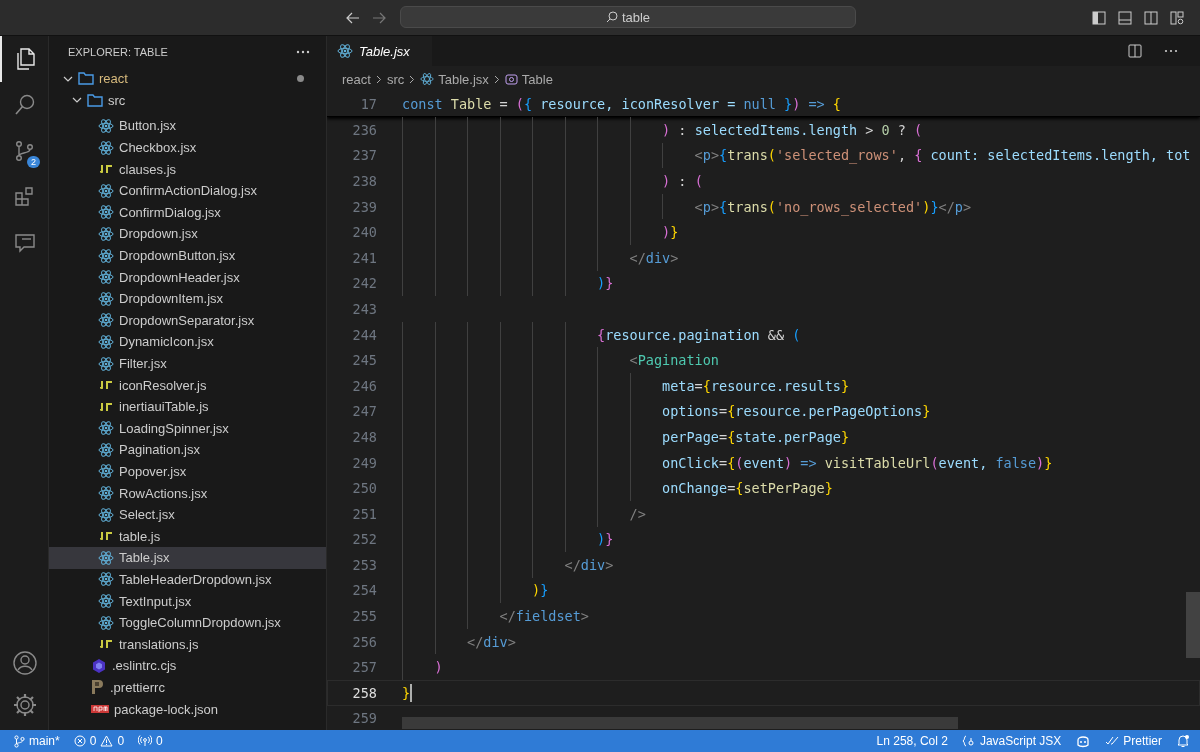 The height and width of the screenshot is (752, 1200). Describe the element at coordinates (621, 104) in the screenshot. I see `code-line: const Table = ({ resource, iconResolver = null }) => {` at that location.